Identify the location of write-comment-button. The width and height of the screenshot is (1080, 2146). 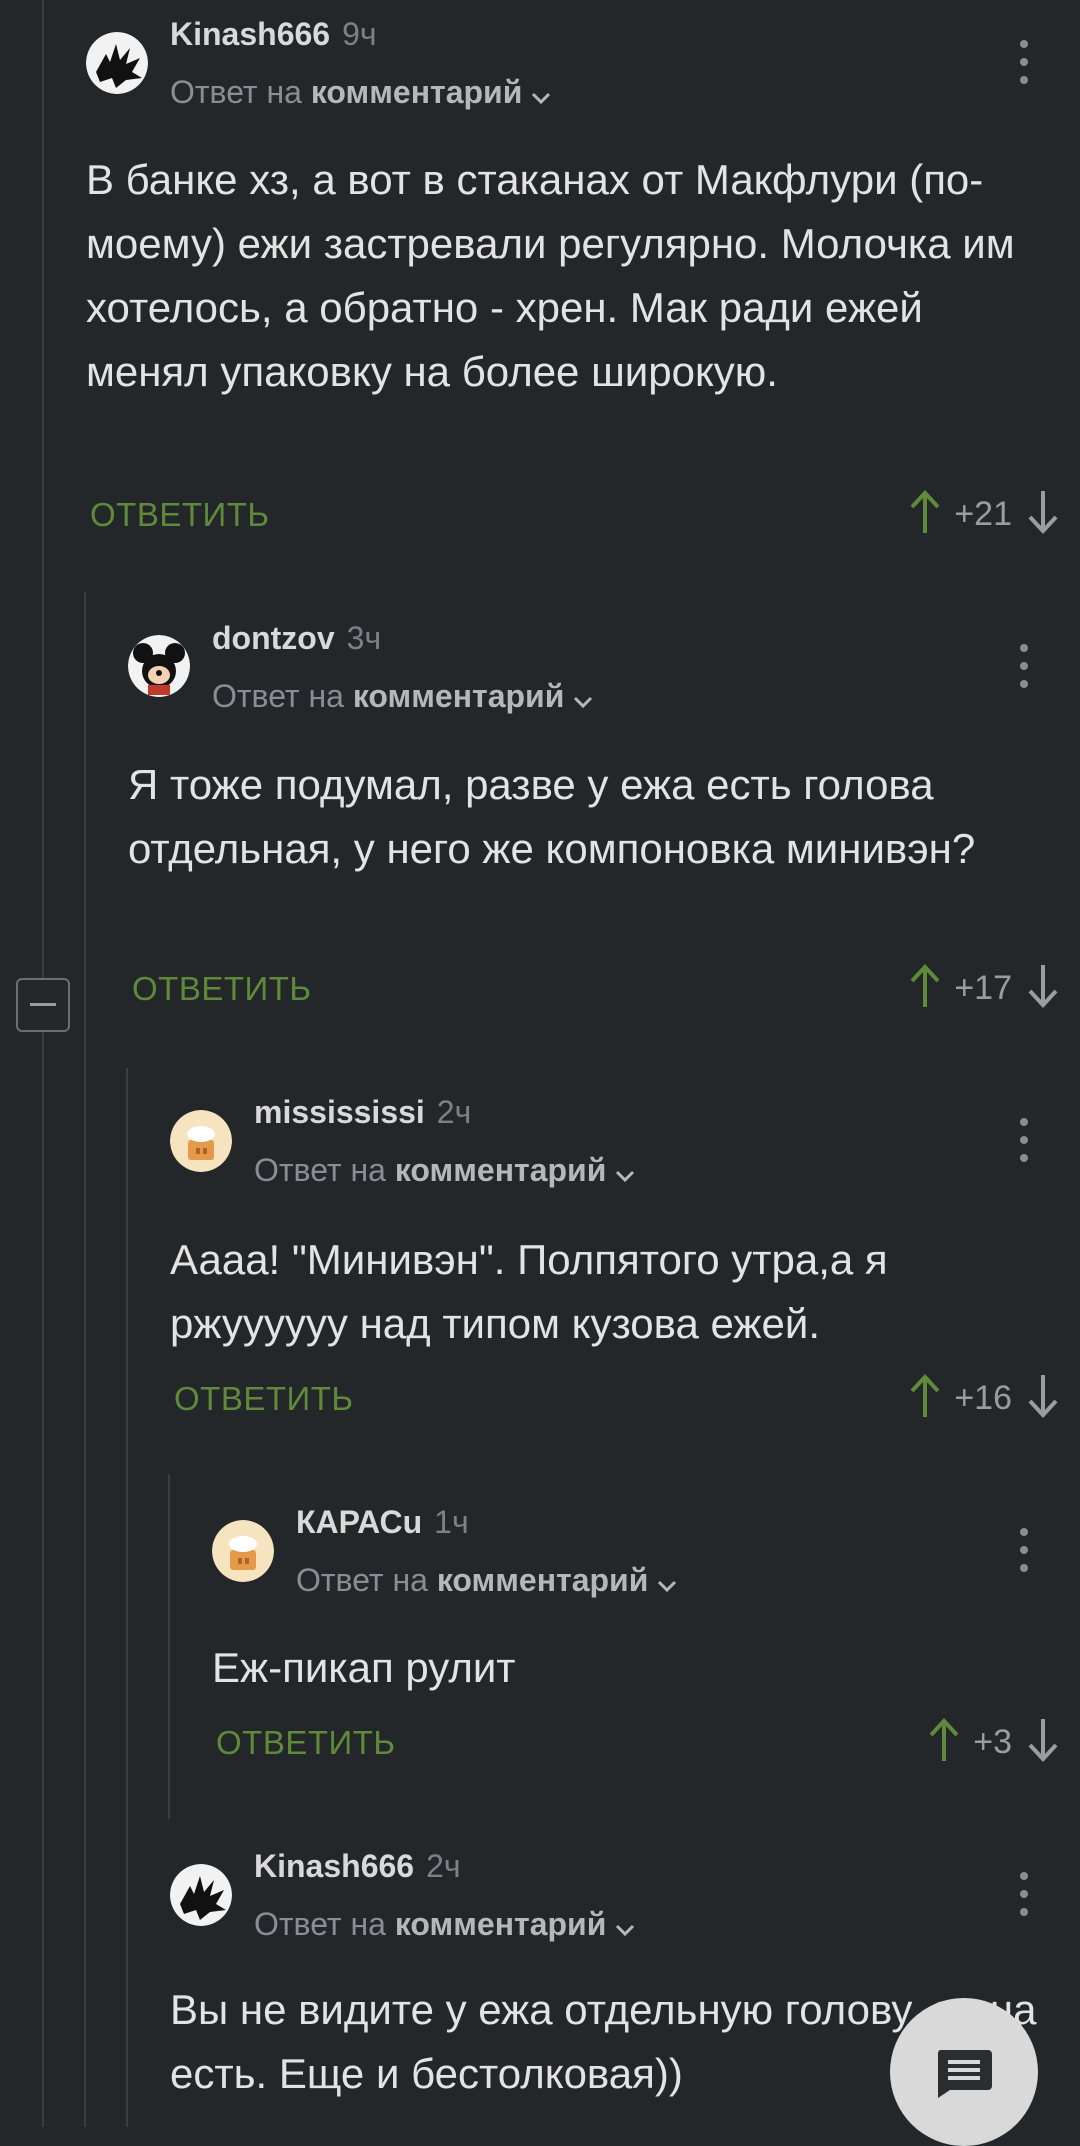
(964, 2072).